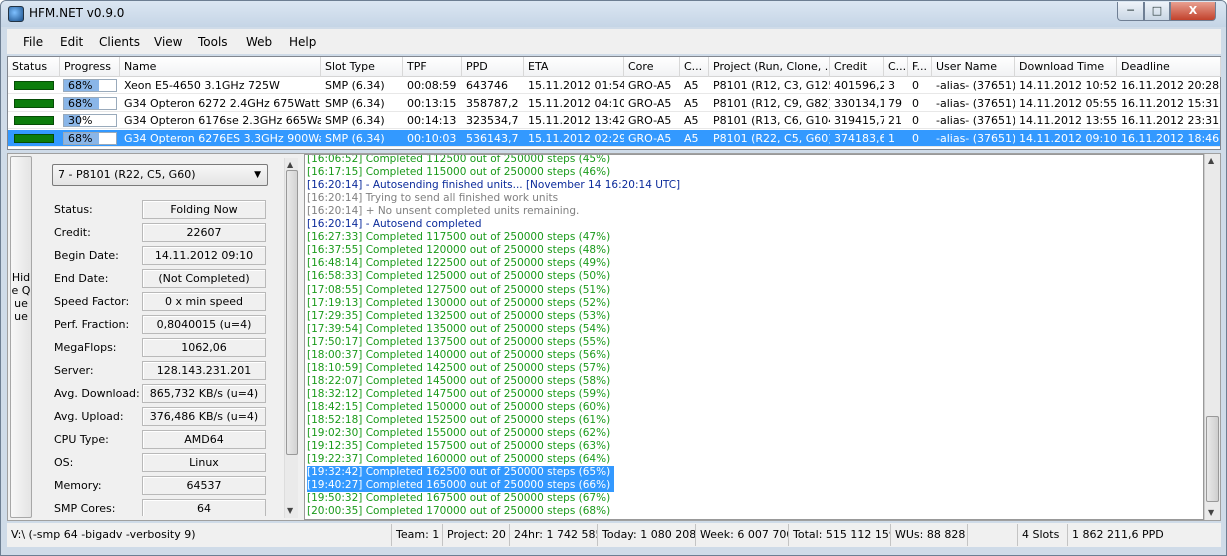 This screenshot has height=556, width=1227. Describe the element at coordinates (92, 324) in the screenshot. I see `queue-field-label: Perf. Fraction:` at that location.